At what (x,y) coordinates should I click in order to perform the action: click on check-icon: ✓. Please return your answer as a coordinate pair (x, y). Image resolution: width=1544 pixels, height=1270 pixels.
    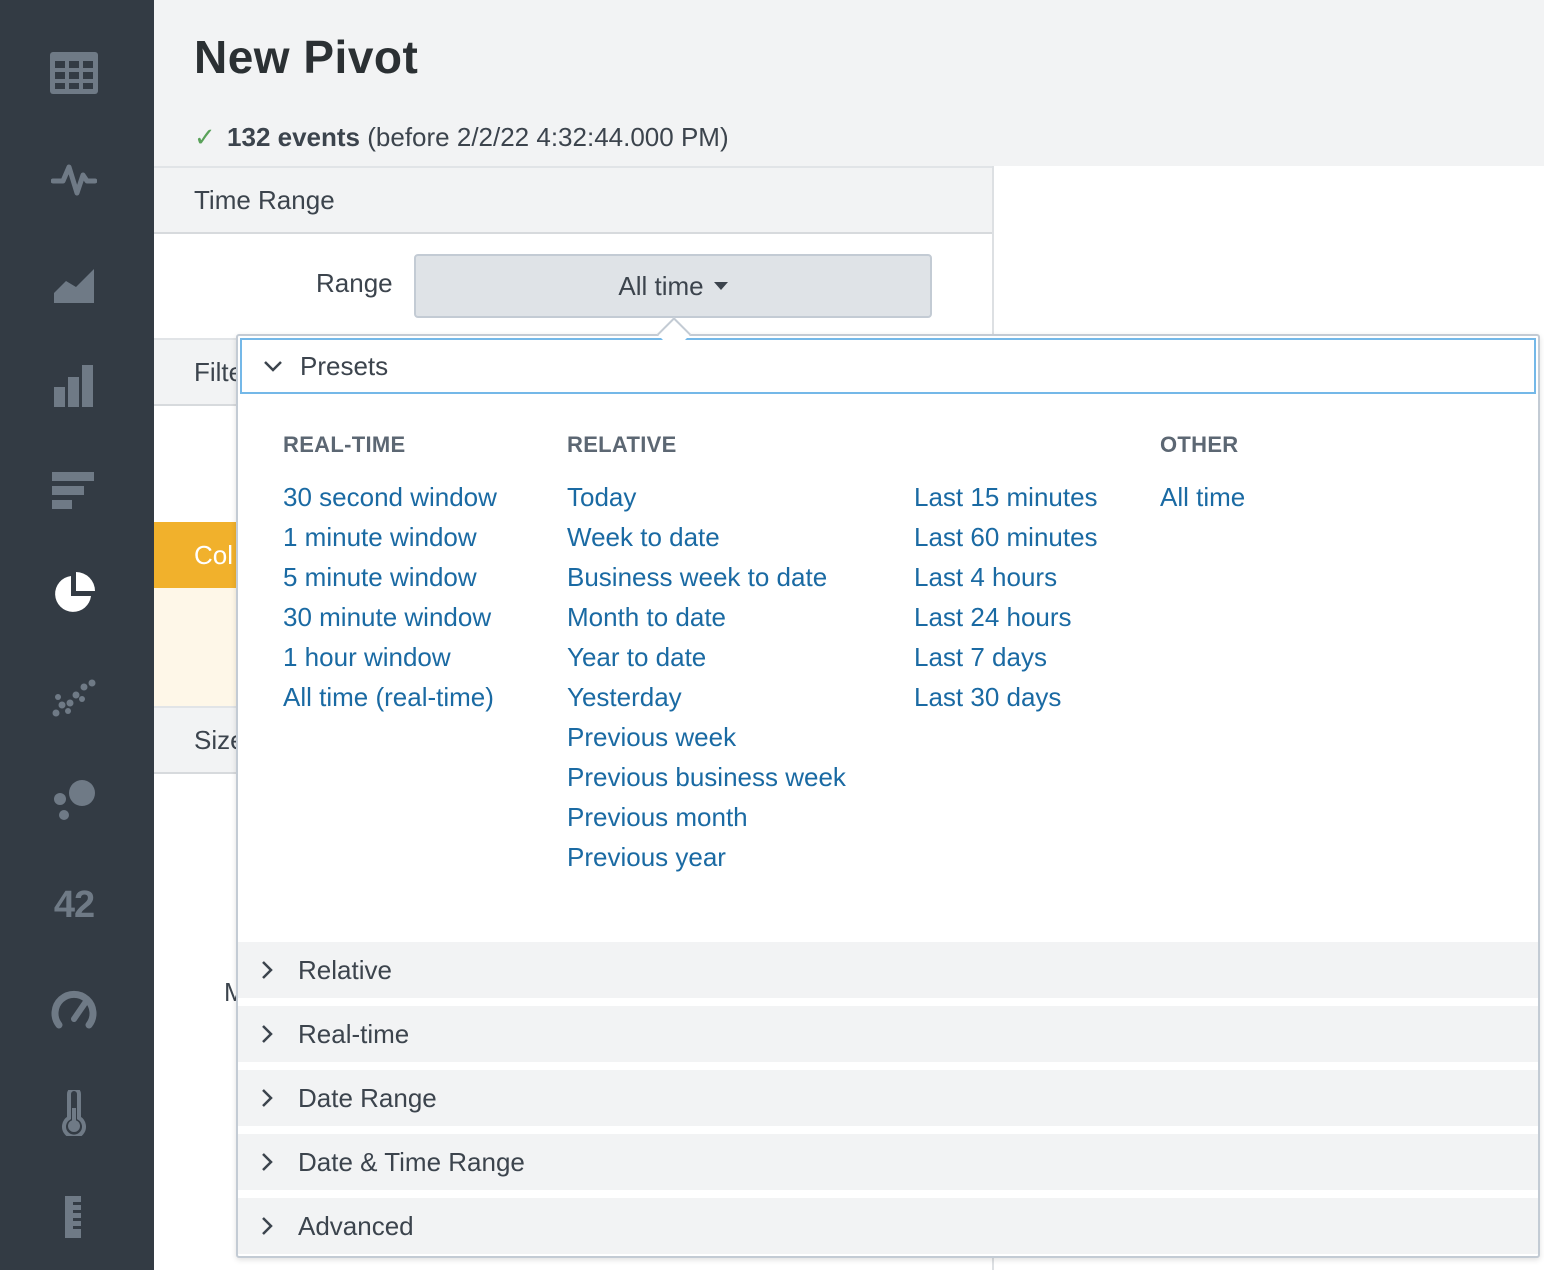
    Looking at the image, I should click on (205, 137).